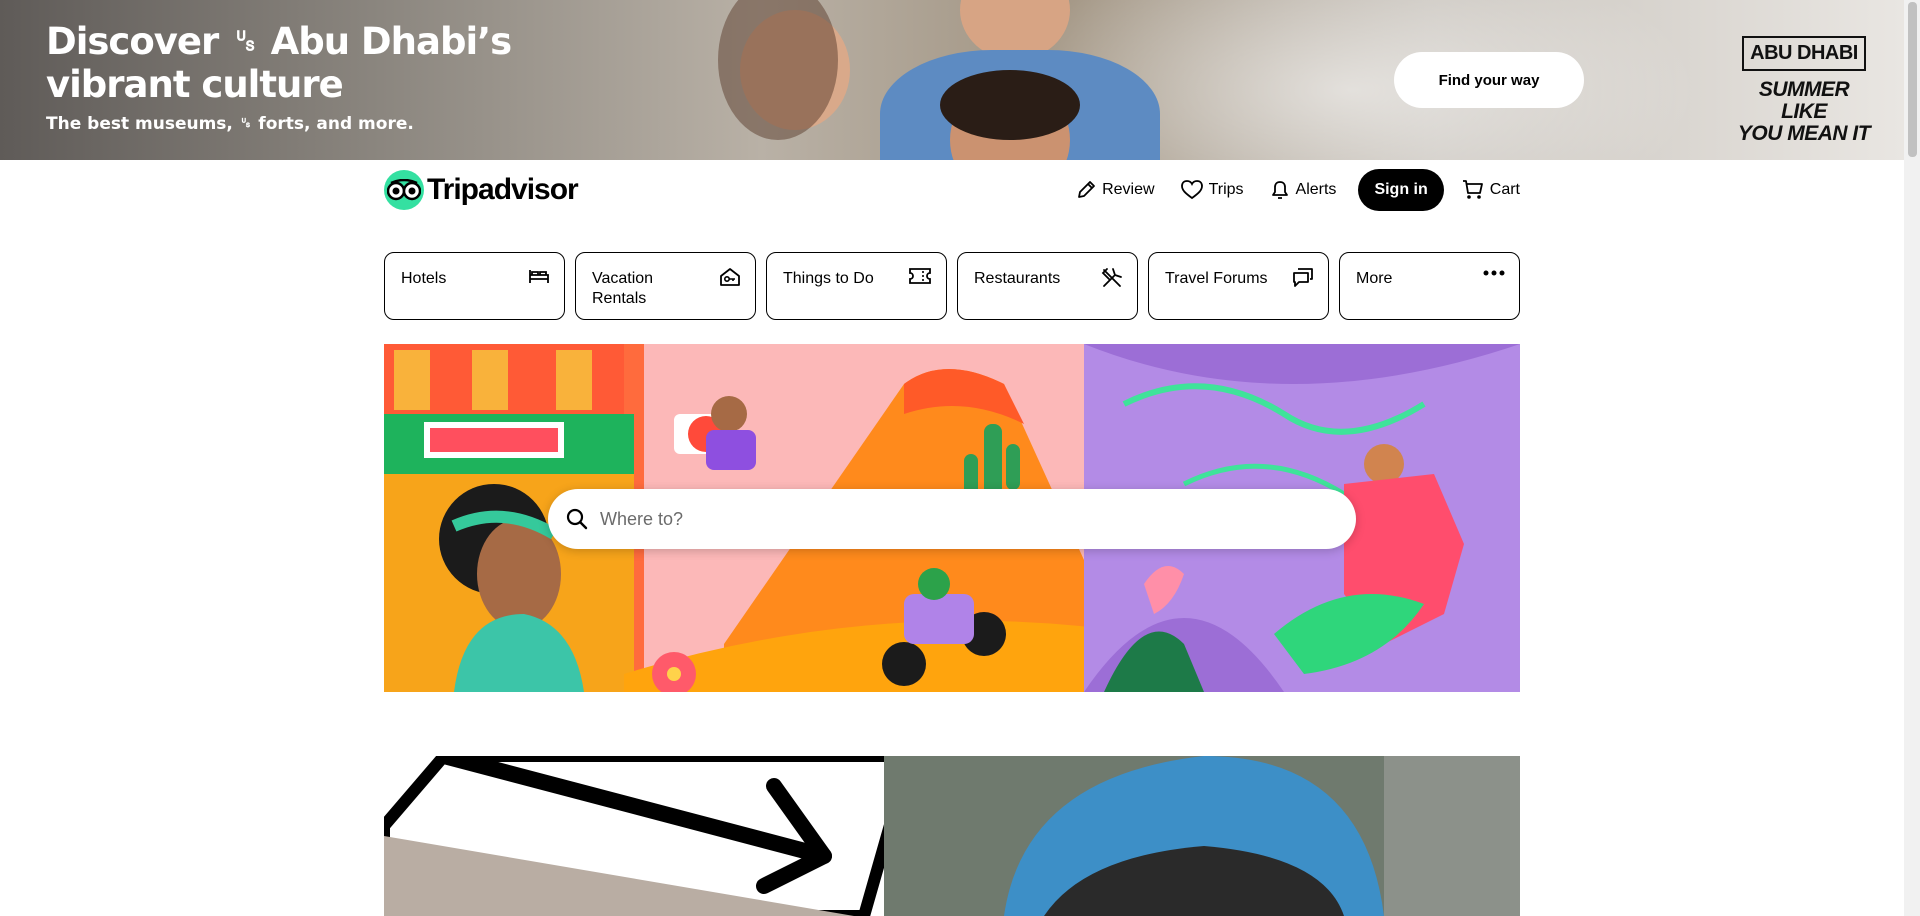  I want to click on review-label: Review, so click(1128, 189).